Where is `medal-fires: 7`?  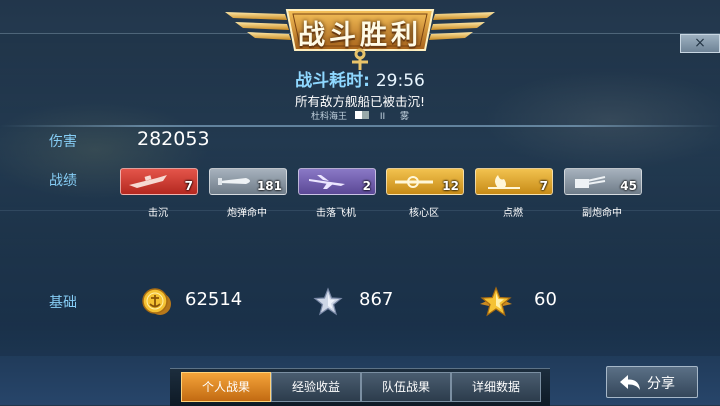 medal-fires: 7 is located at coordinates (514, 181).